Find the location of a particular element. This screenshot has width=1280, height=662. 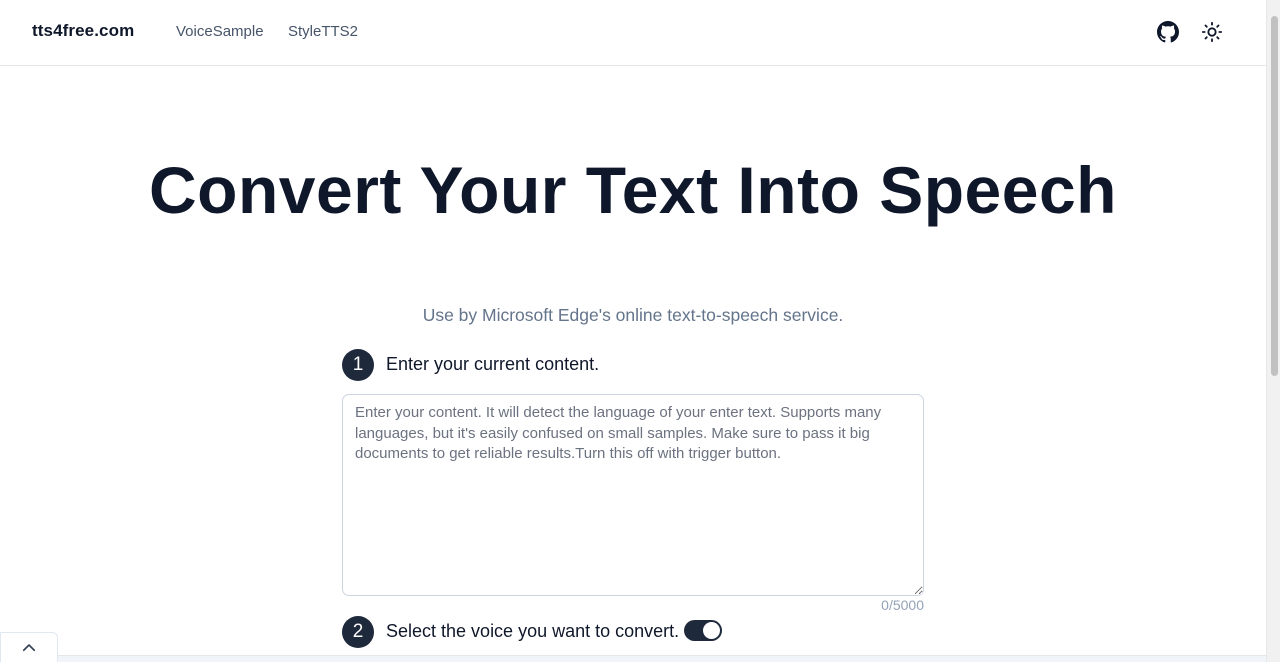

github-icon is located at coordinates (1168, 32).